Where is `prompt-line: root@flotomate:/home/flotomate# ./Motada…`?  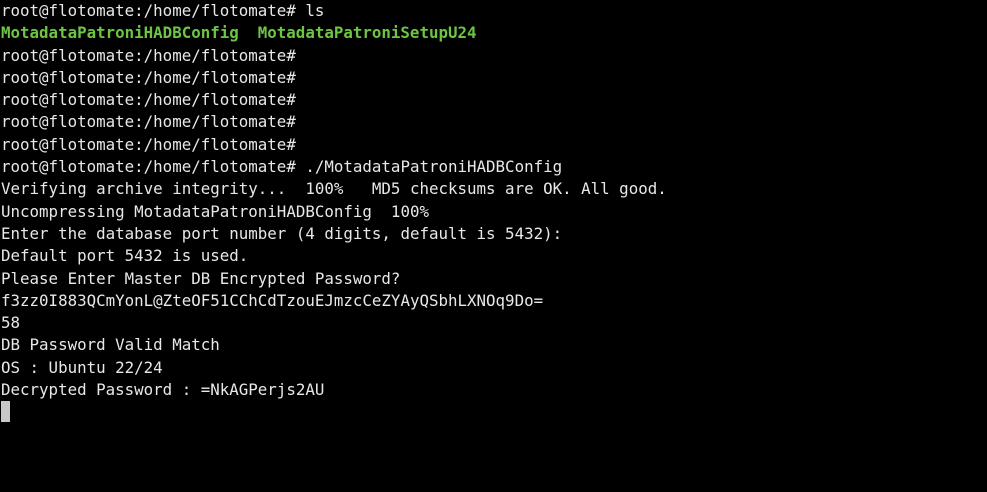
prompt-line: root@flotomate:/home/flotomate# ./Motada… is located at coordinates (494, 167).